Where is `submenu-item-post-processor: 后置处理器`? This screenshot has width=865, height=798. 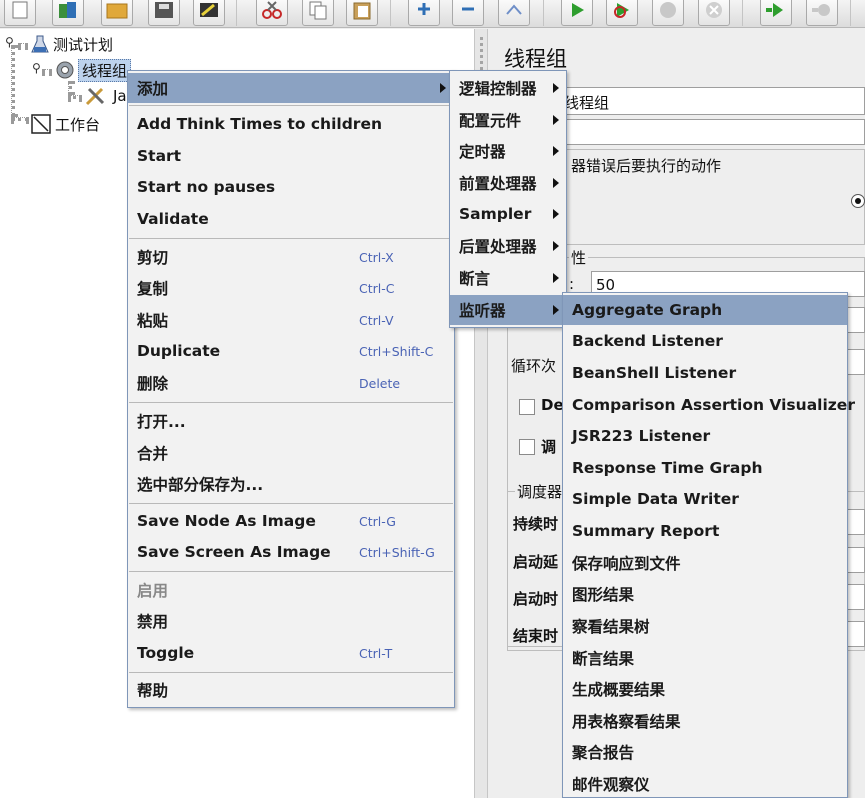
submenu-item-post-processor: 后置处理器 is located at coordinates (508, 246).